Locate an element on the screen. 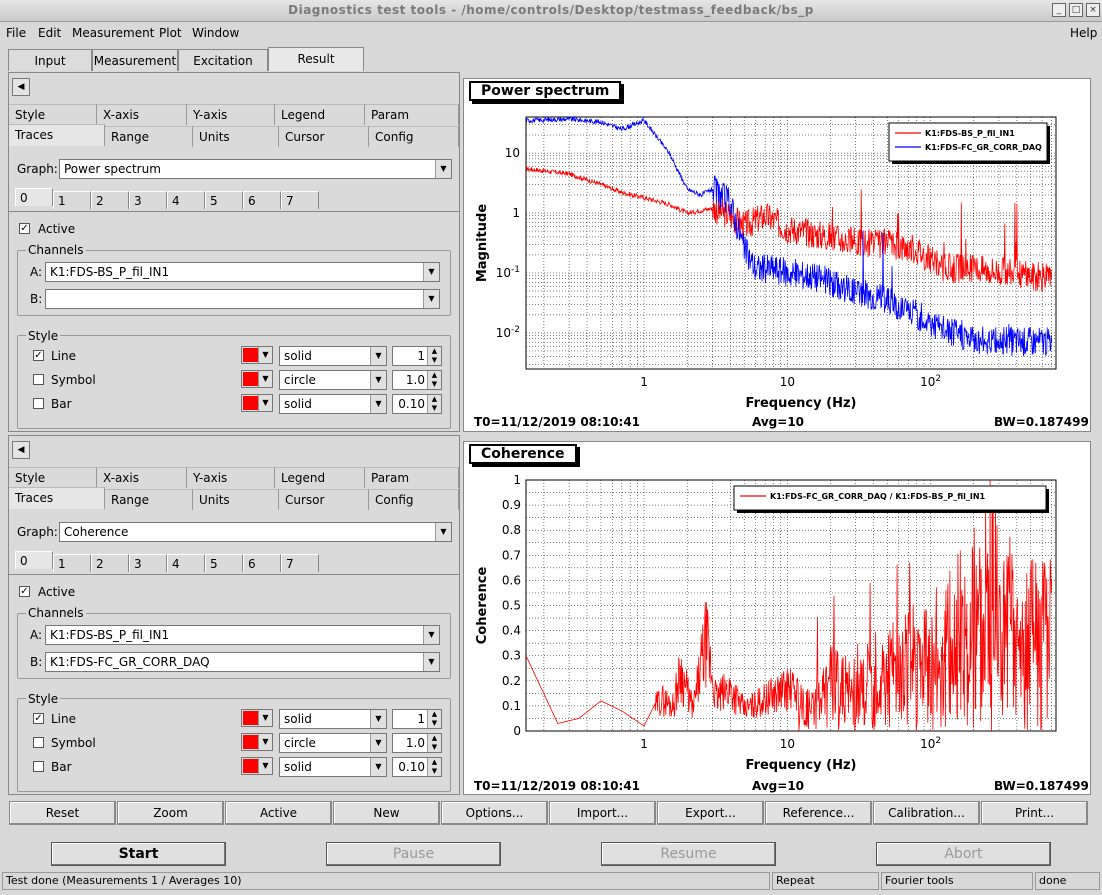 The height and width of the screenshot is (895, 1102). pause-button: Pause is located at coordinates (413, 854).